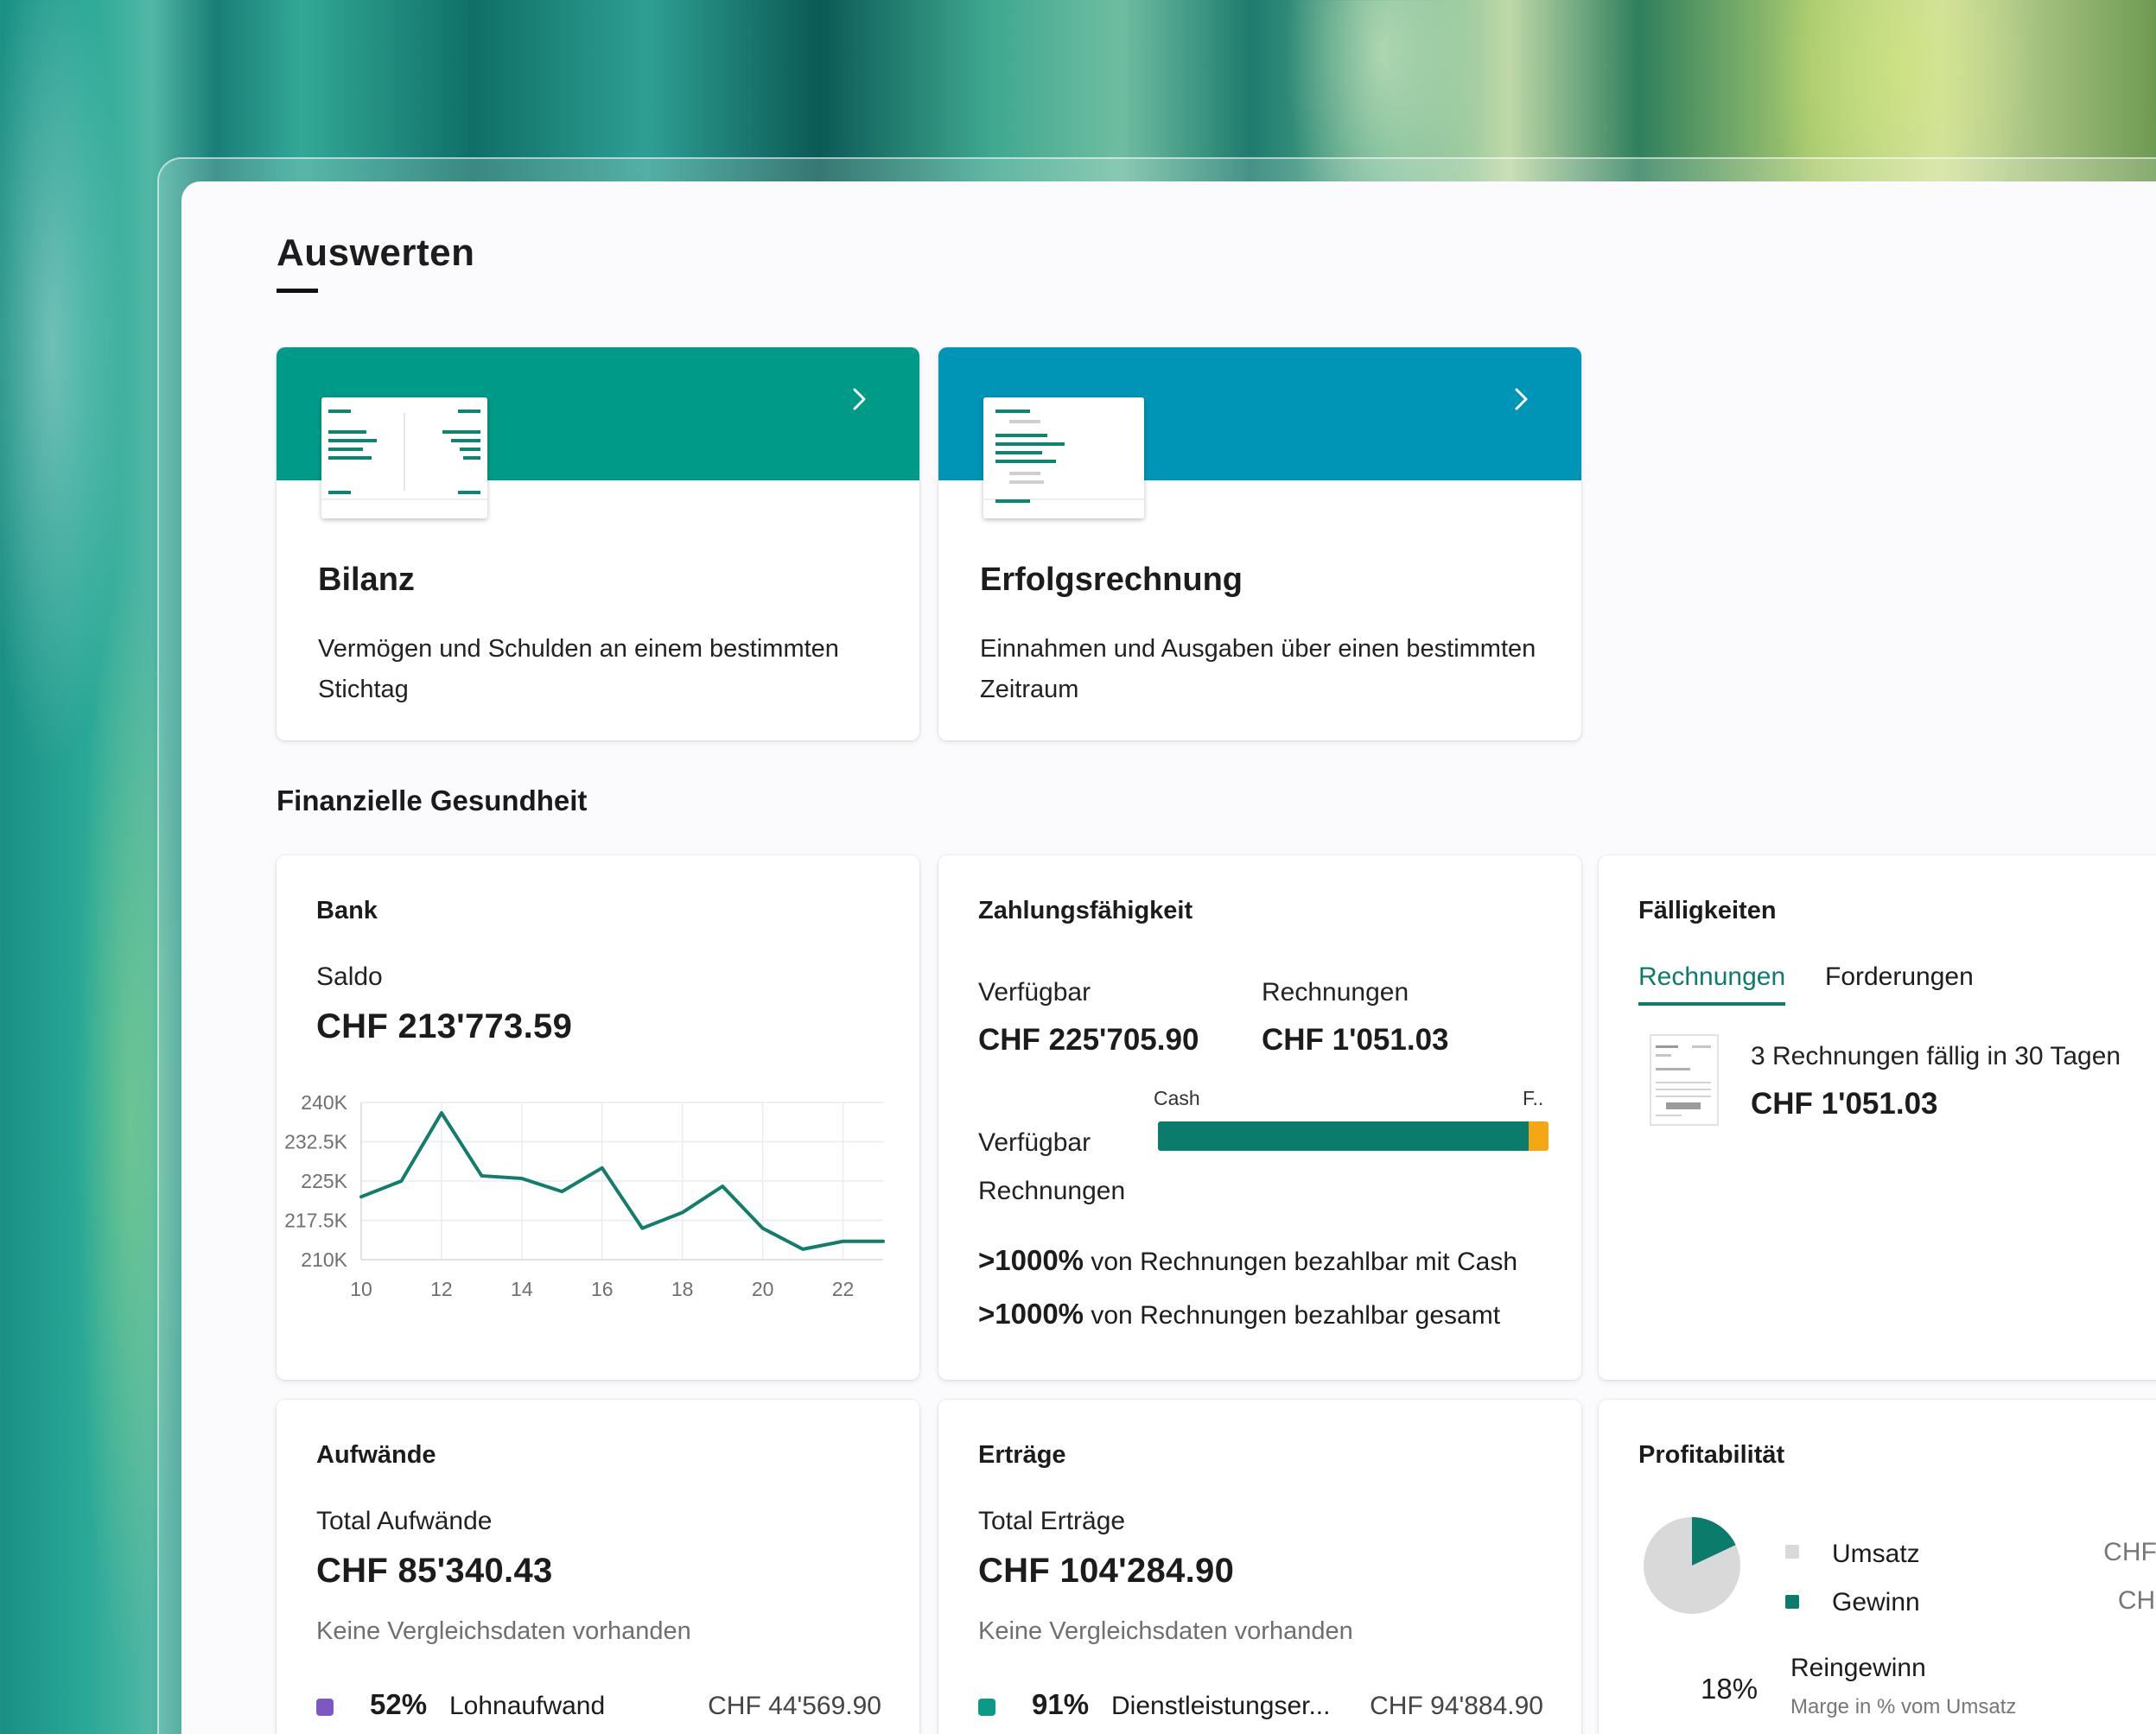  What do you see at coordinates (682, 1289) in the screenshot?
I see `x-tick-label: 18` at bounding box center [682, 1289].